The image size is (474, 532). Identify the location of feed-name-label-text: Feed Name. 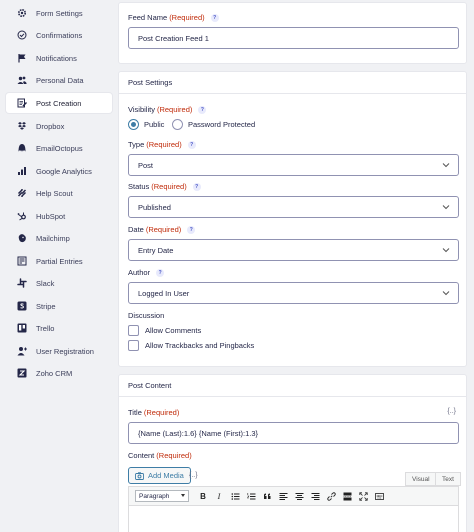
(148, 17).